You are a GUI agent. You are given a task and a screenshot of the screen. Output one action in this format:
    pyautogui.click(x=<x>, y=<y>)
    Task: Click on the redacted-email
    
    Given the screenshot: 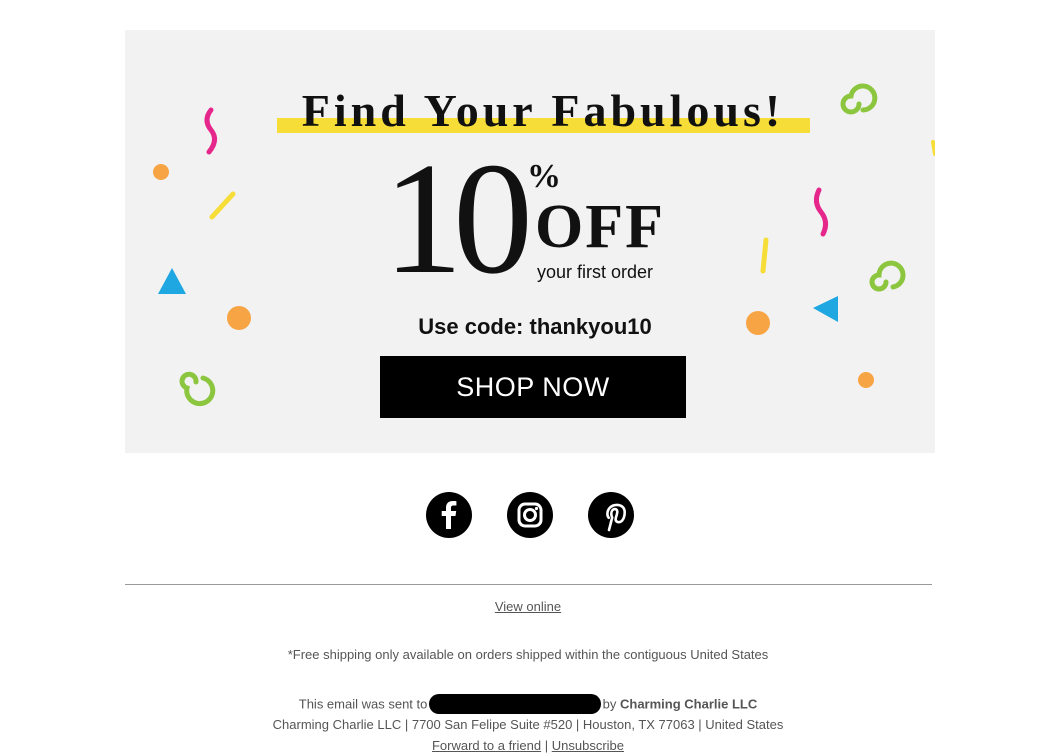 What is the action you would take?
    pyautogui.click(x=515, y=704)
    